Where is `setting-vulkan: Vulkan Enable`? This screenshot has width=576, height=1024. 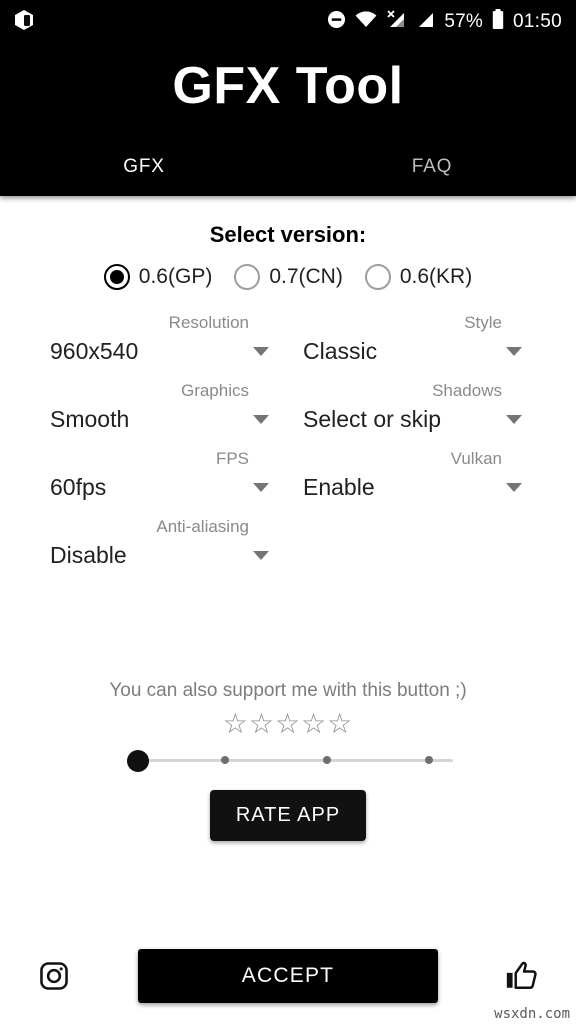 setting-vulkan: Vulkan Enable is located at coordinates (421, 475).